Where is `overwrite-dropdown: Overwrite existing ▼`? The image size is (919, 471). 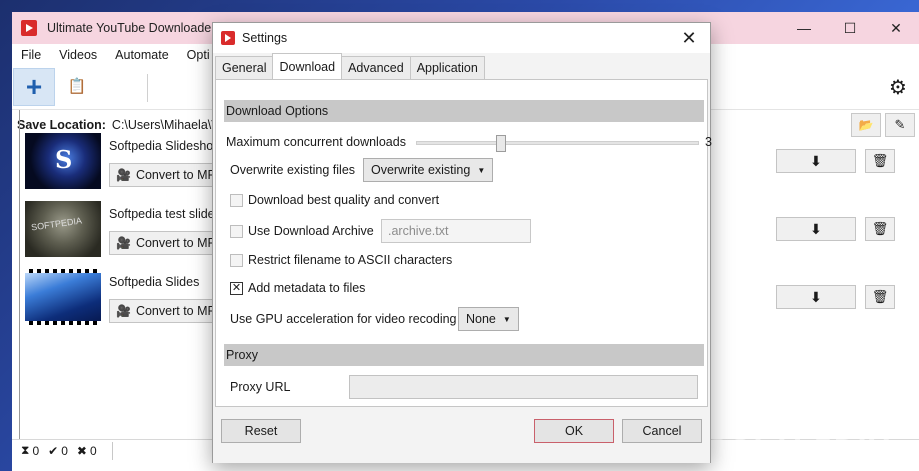
overwrite-dropdown: Overwrite existing ▼ is located at coordinates (428, 170).